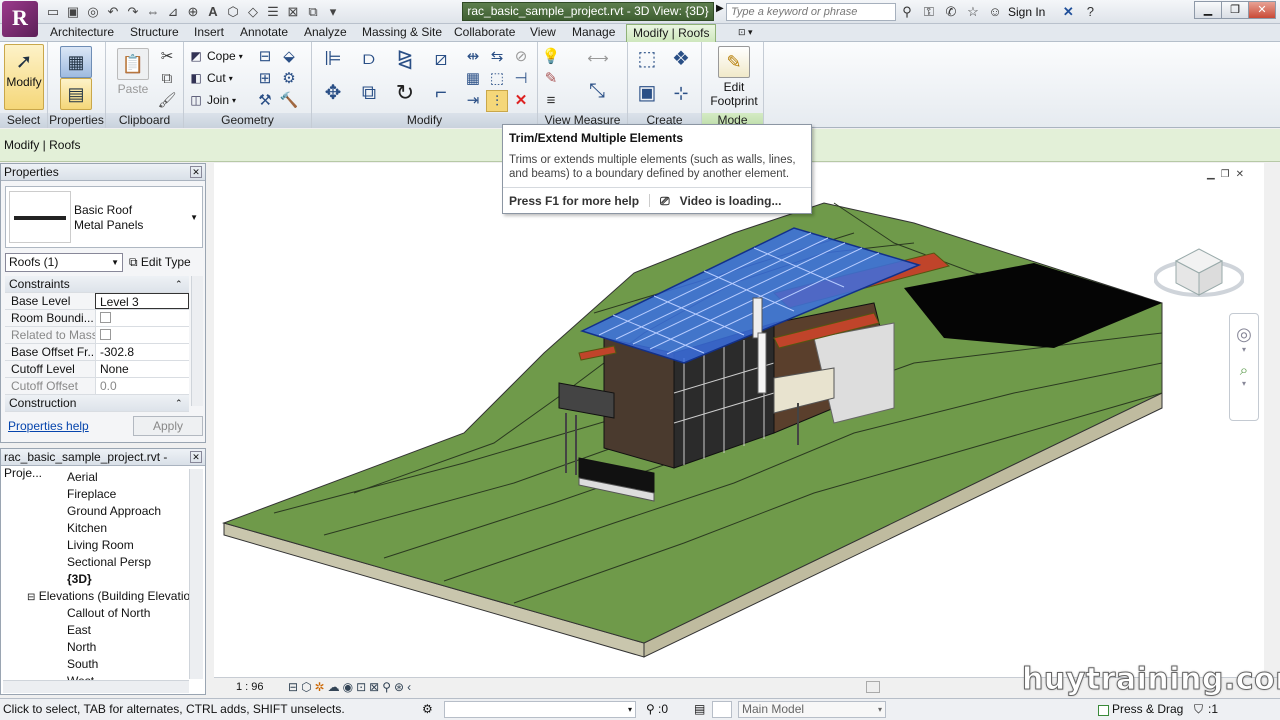 Image resolution: width=1280 pixels, height=720 pixels. I want to click on trim-extend-single-icon: ⇥, so click(473, 101).